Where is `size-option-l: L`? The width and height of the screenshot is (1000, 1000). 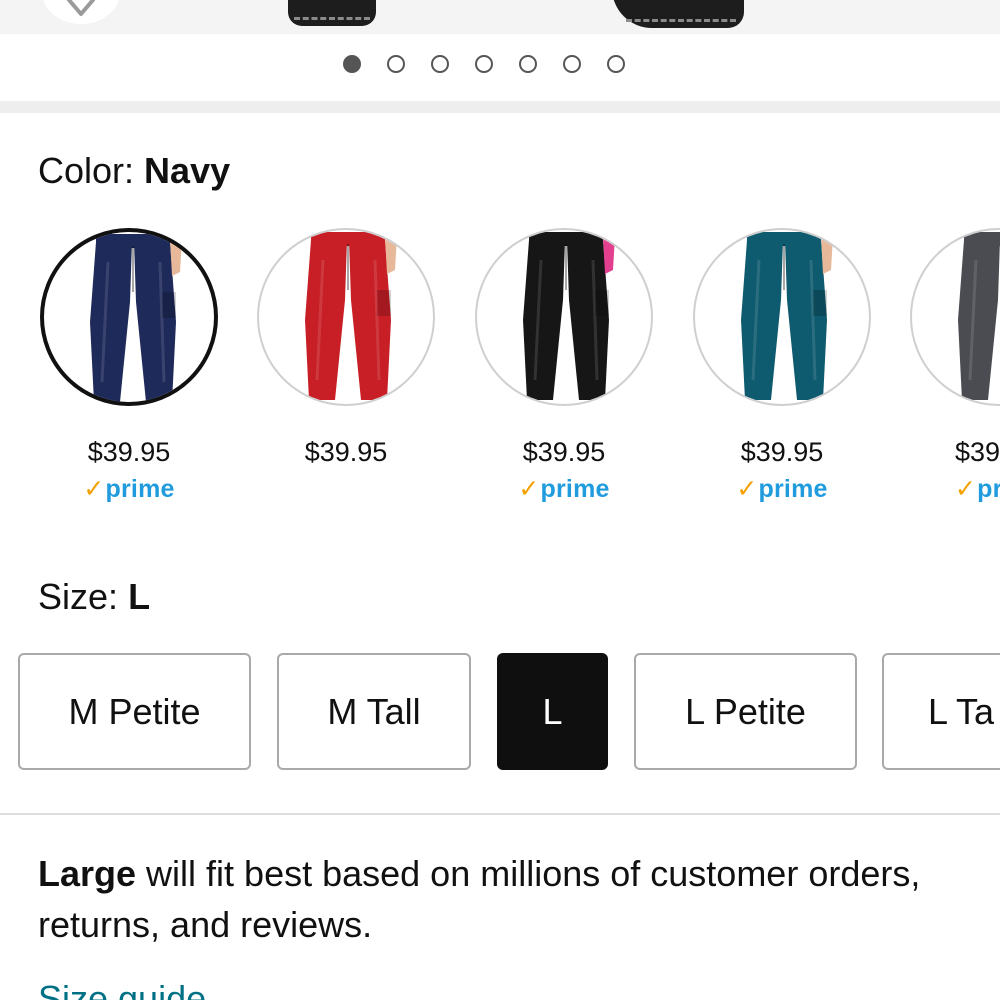 size-option-l: L is located at coordinates (552, 711).